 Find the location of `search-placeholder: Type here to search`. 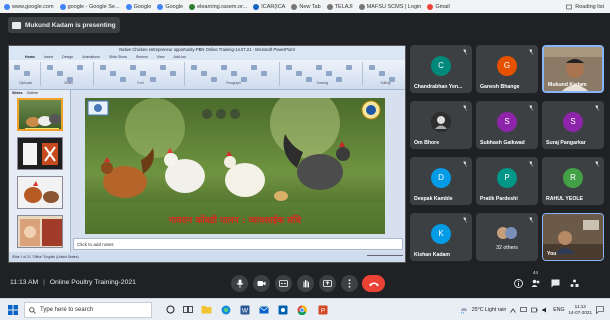

search-placeholder: Type here to search is located at coordinates (67, 310).